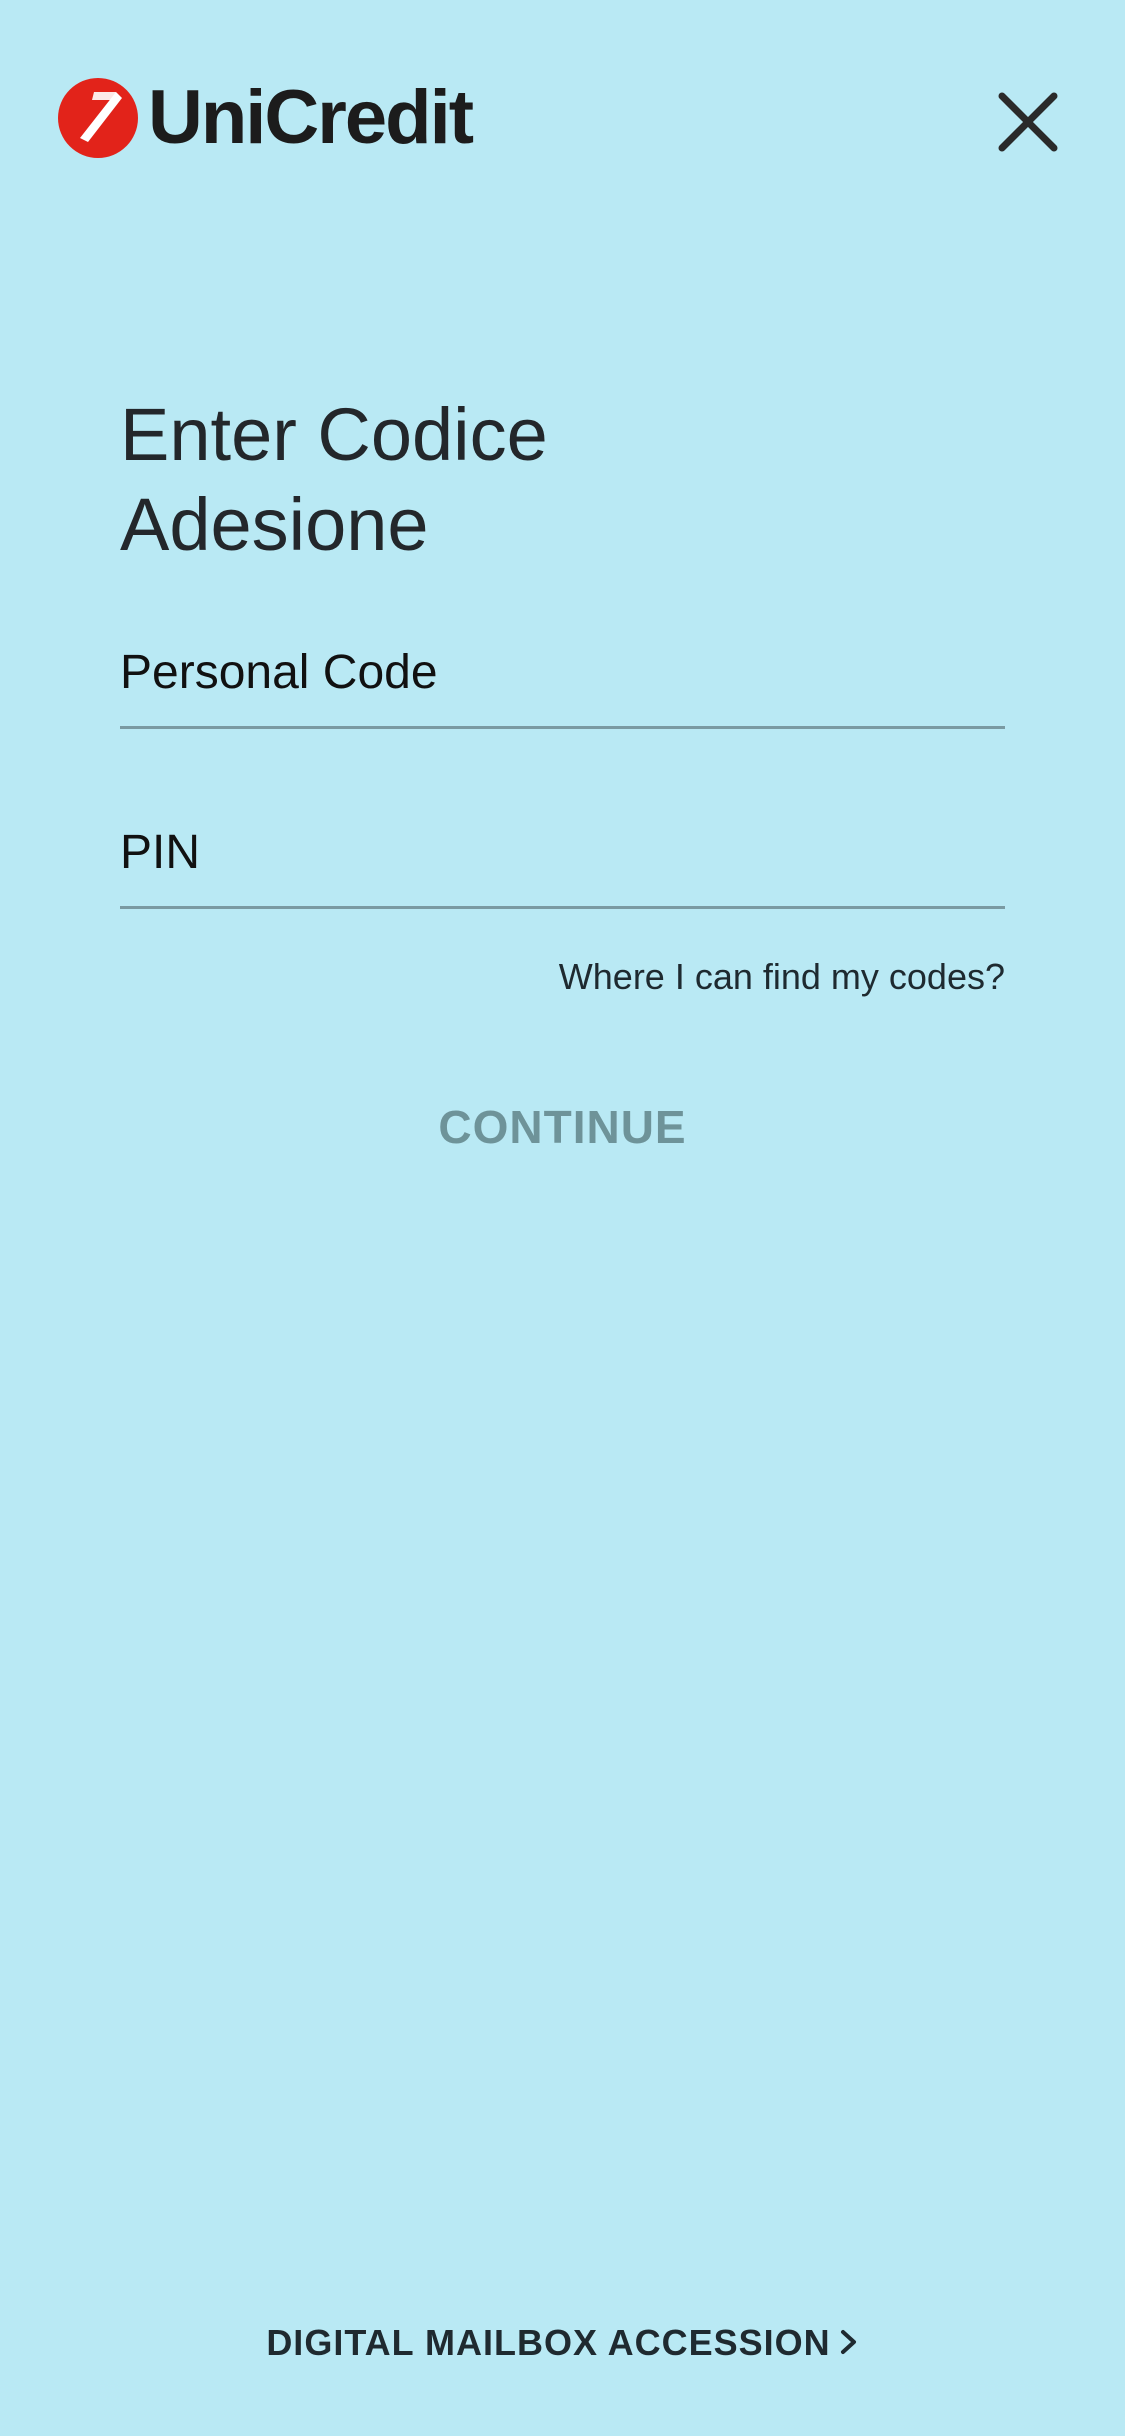 Image resolution: width=1125 pixels, height=2436 pixels. What do you see at coordinates (98, 118) in the screenshot?
I see `unicredit-logo-mark-icon` at bounding box center [98, 118].